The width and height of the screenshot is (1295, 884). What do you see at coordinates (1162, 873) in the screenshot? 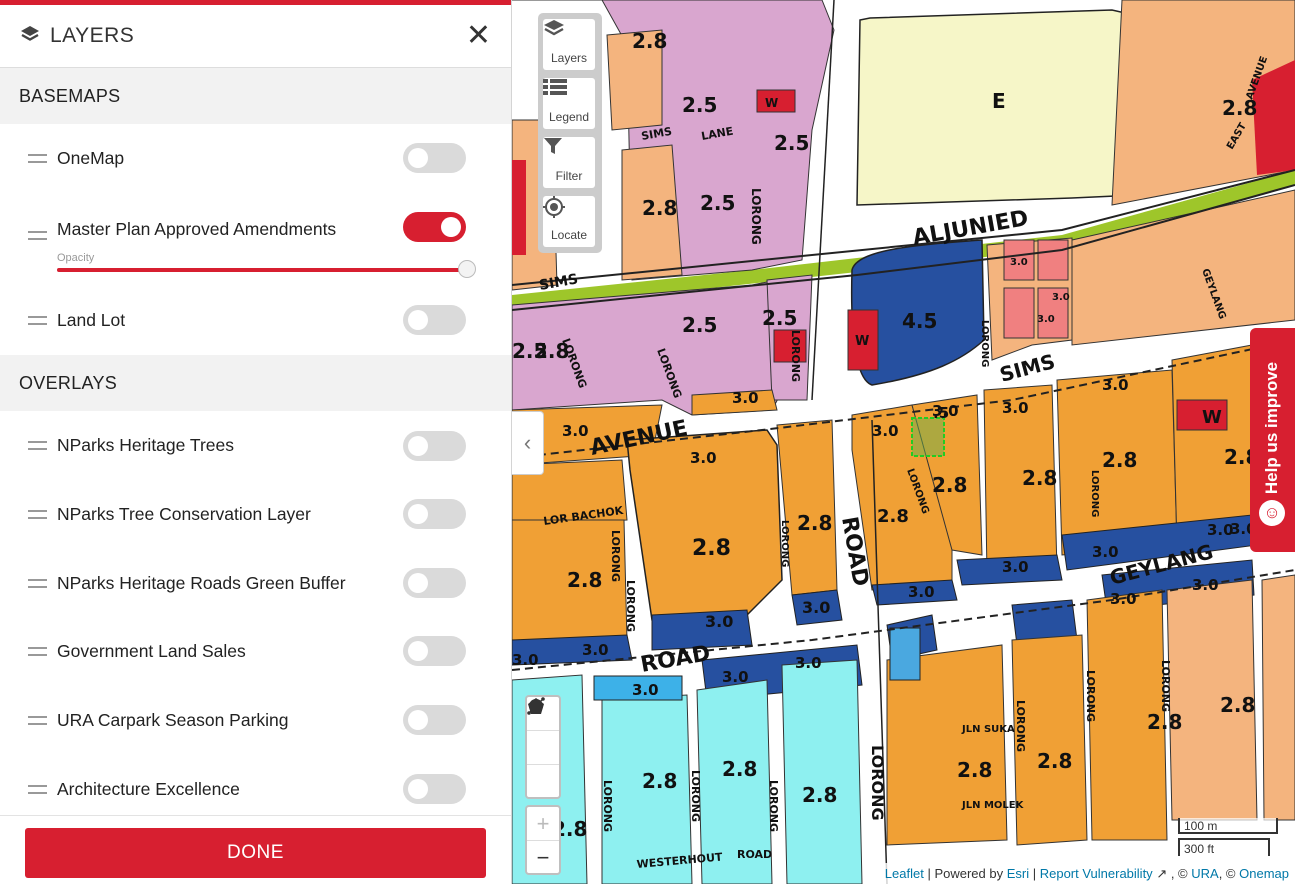
I see `external-link-icon: ↗` at bounding box center [1162, 873].